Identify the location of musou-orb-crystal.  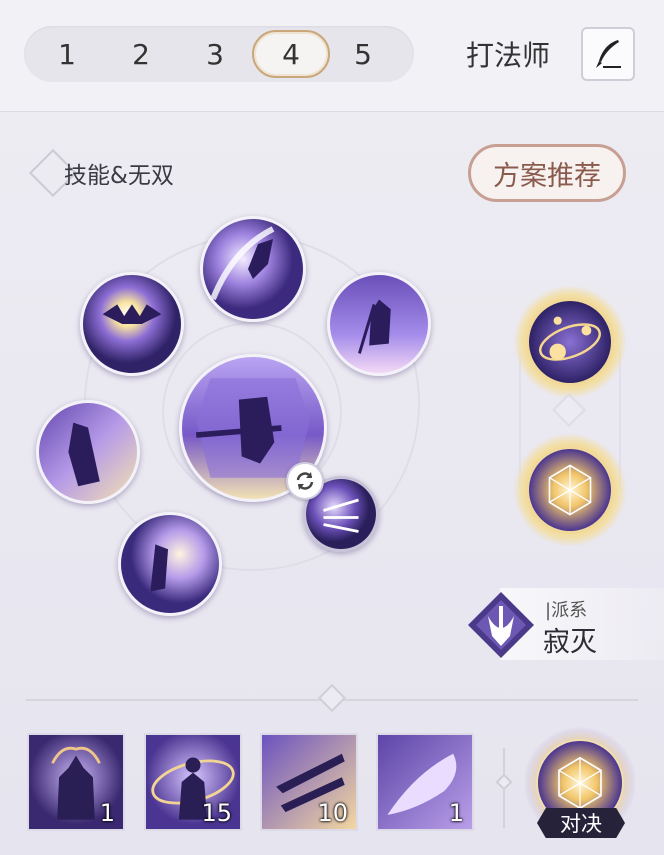
(570, 490).